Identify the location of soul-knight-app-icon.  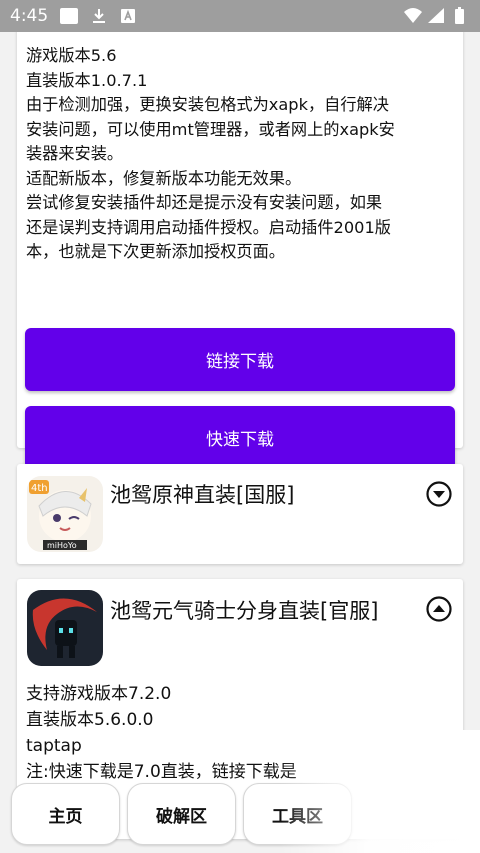
(65, 628).